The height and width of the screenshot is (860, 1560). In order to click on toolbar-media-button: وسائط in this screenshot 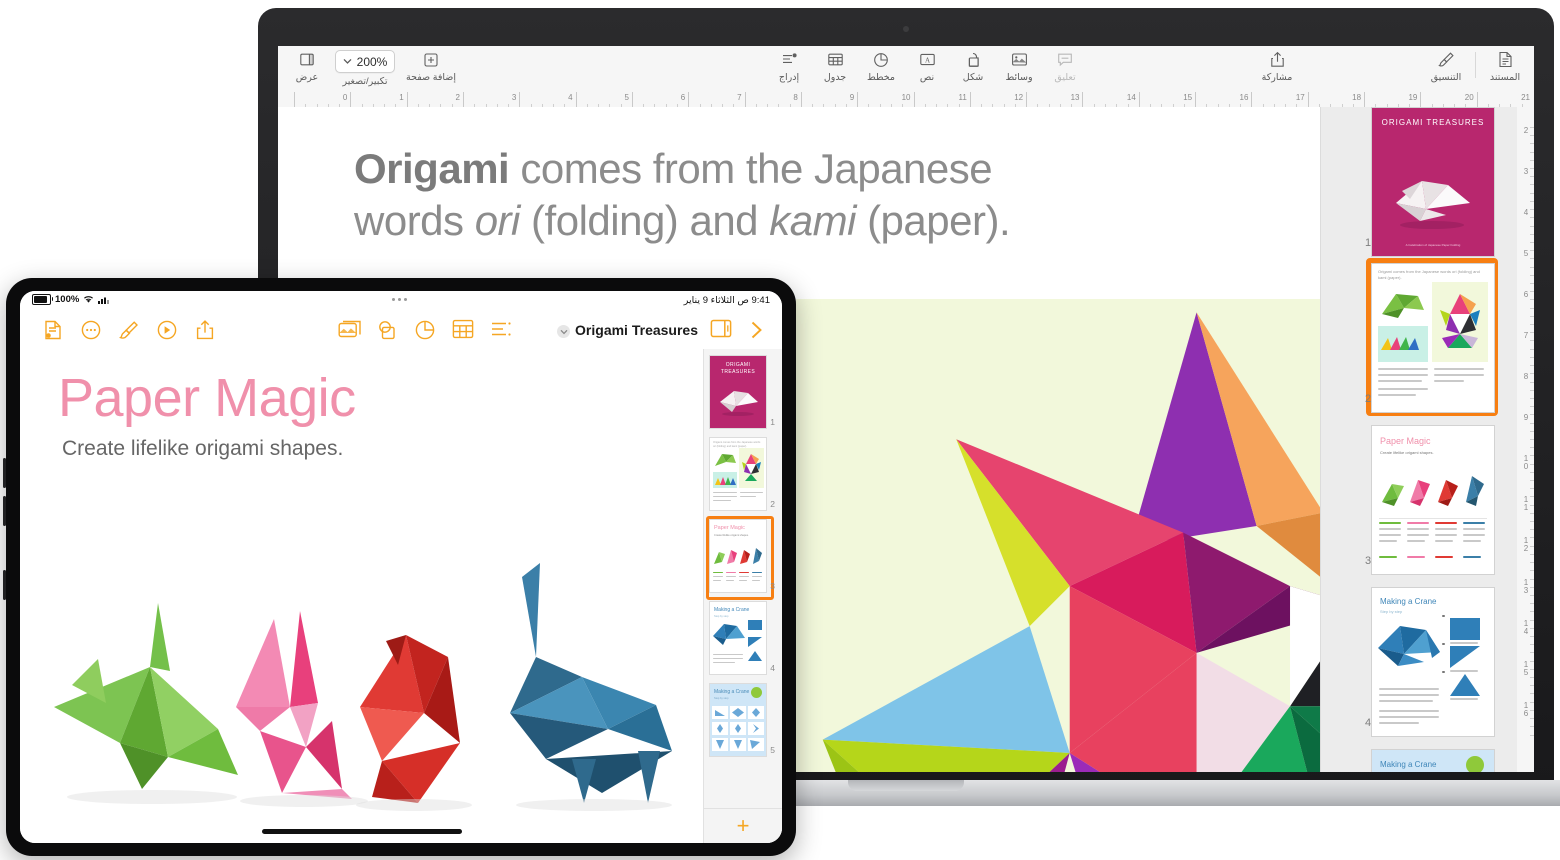, I will do `click(1019, 66)`.